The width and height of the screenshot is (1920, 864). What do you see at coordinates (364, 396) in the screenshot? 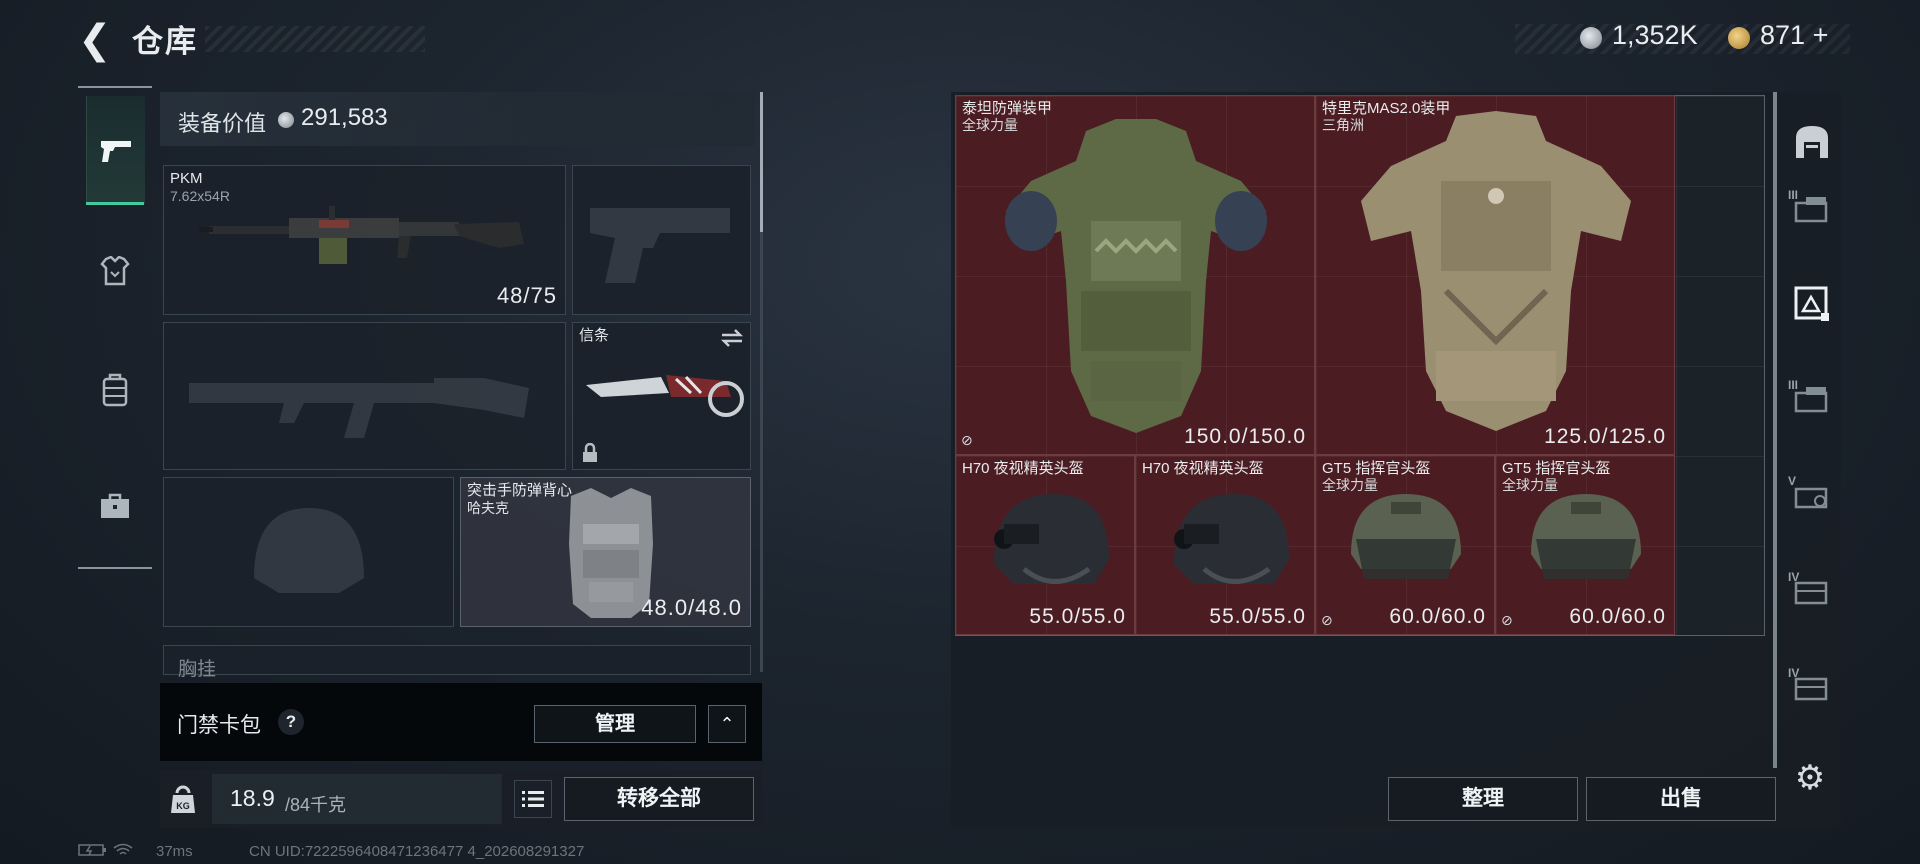
I see `secondary-weapon-slot` at bounding box center [364, 396].